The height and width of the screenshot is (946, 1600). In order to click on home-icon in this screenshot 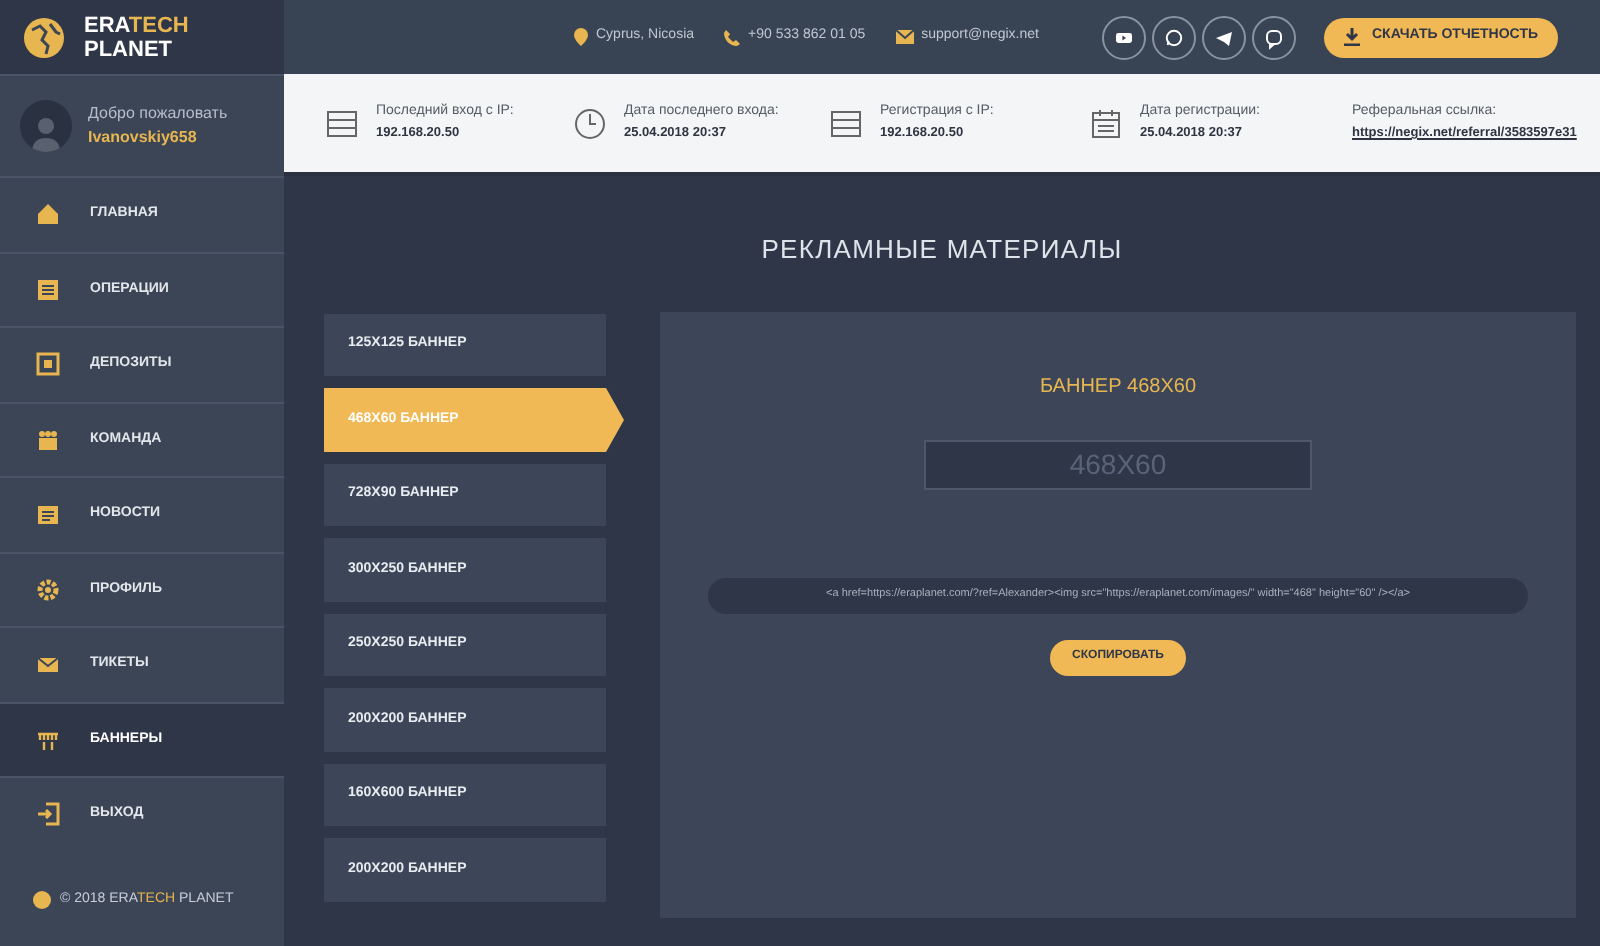, I will do `click(48, 214)`.